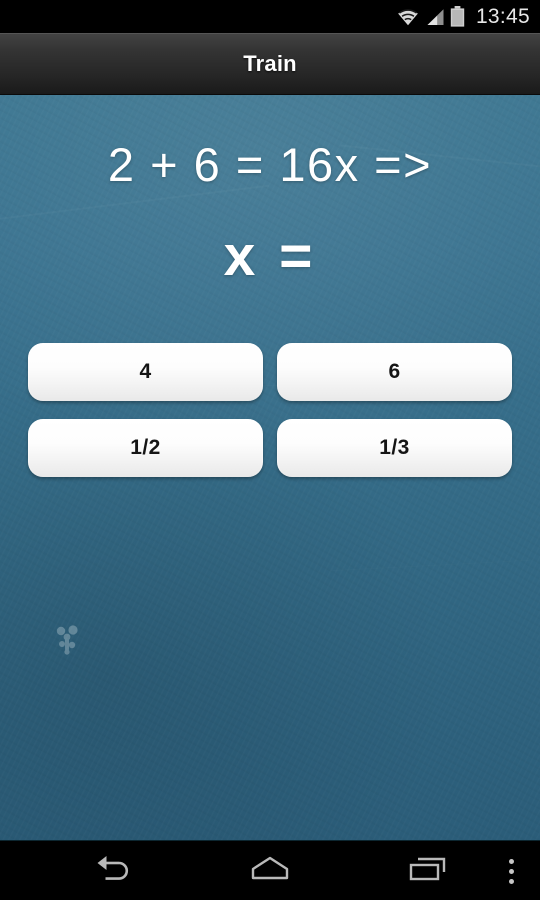 The height and width of the screenshot is (900, 540). I want to click on page-title: Train, so click(270, 63).